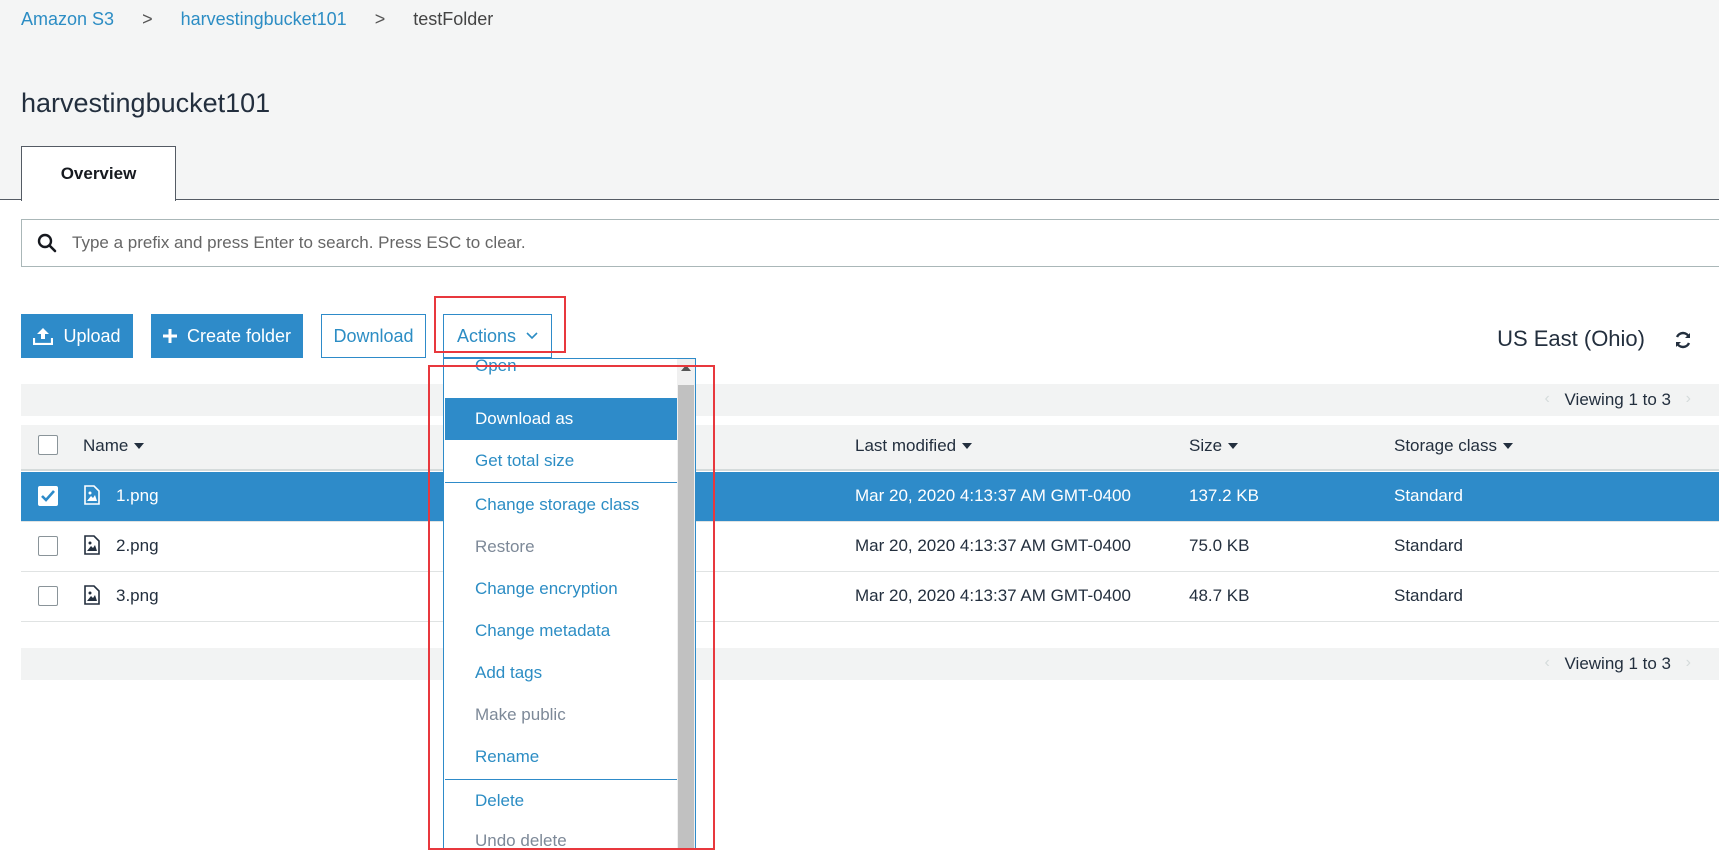 Image resolution: width=1719 pixels, height=850 pixels. What do you see at coordinates (1571, 338) in the screenshot?
I see `region-label: US East (Ohio)` at bounding box center [1571, 338].